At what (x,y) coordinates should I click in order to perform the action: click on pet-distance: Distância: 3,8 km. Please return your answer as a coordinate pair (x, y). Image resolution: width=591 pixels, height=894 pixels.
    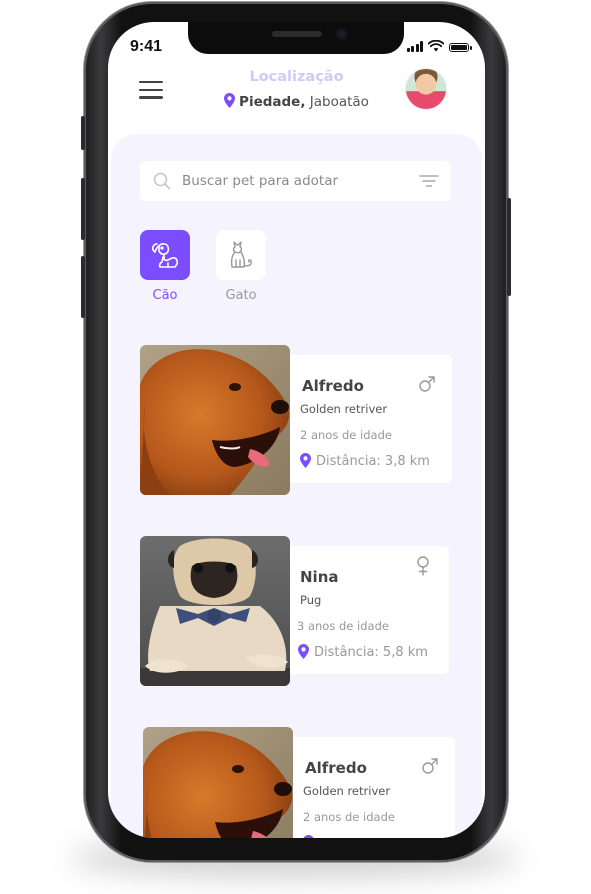
    Looking at the image, I should click on (365, 461).